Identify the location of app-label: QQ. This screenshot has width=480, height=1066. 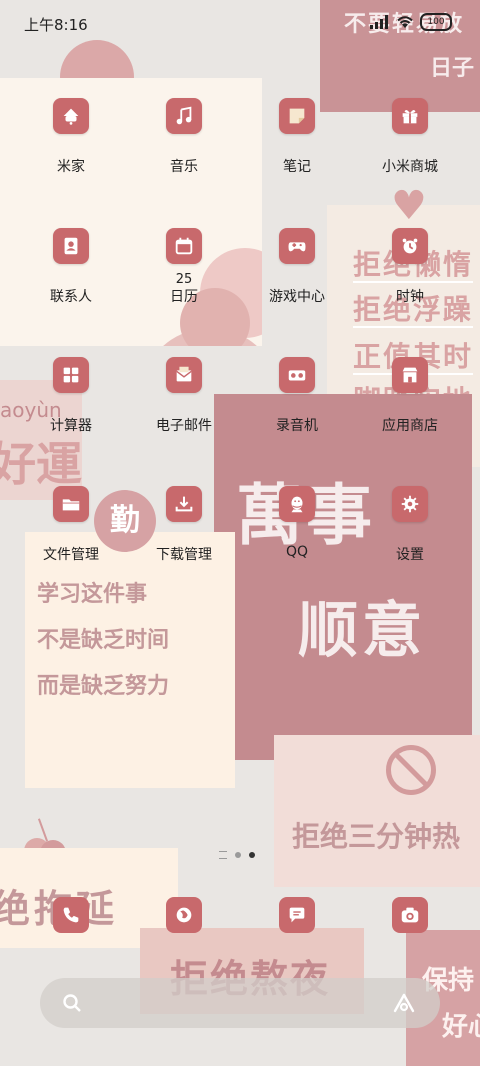
(297, 552).